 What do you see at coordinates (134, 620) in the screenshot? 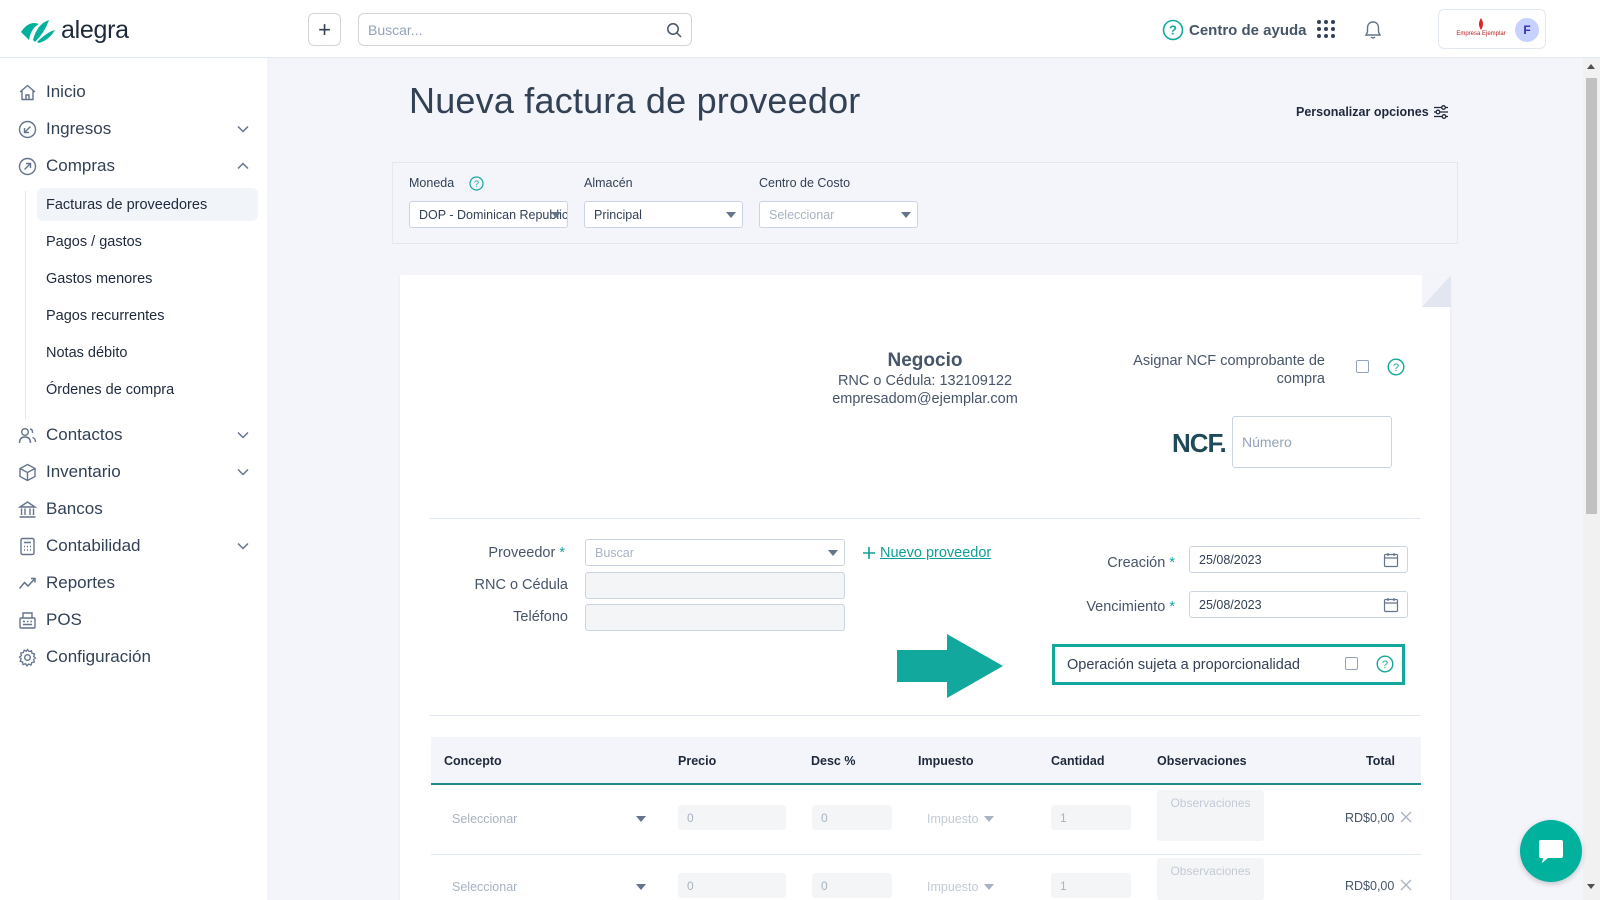
I see `sidebar-item-pos: POS` at bounding box center [134, 620].